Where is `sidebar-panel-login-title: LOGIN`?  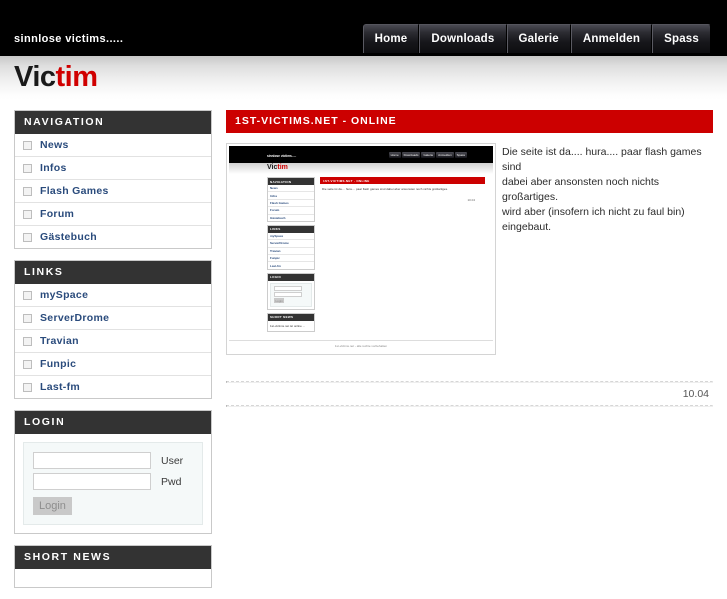 sidebar-panel-login-title: LOGIN is located at coordinates (113, 422).